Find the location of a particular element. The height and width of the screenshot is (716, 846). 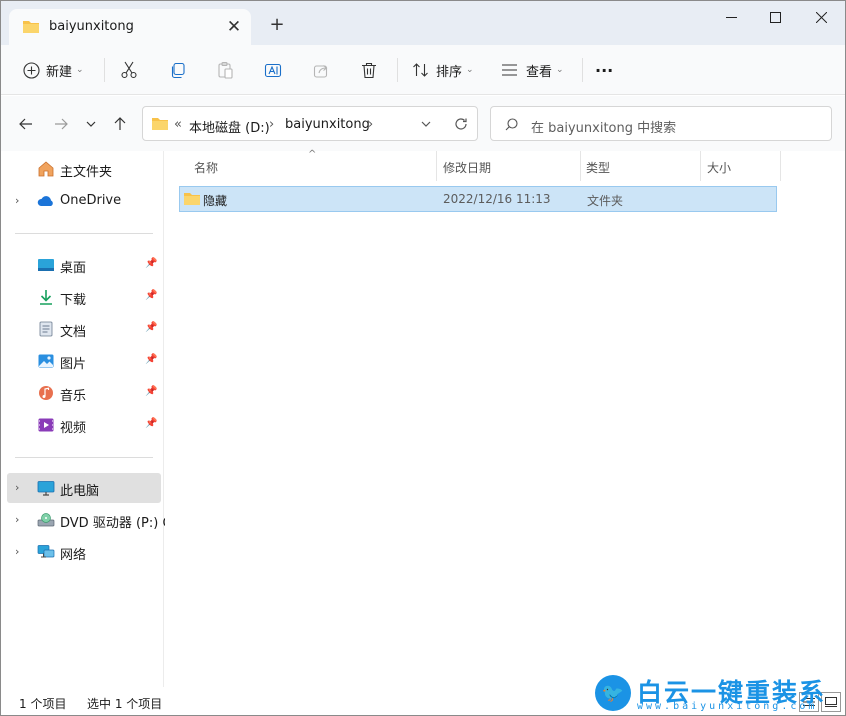

breadcrumb-drive: 本地磁盘 (D:) is located at coordinates (229, 126).